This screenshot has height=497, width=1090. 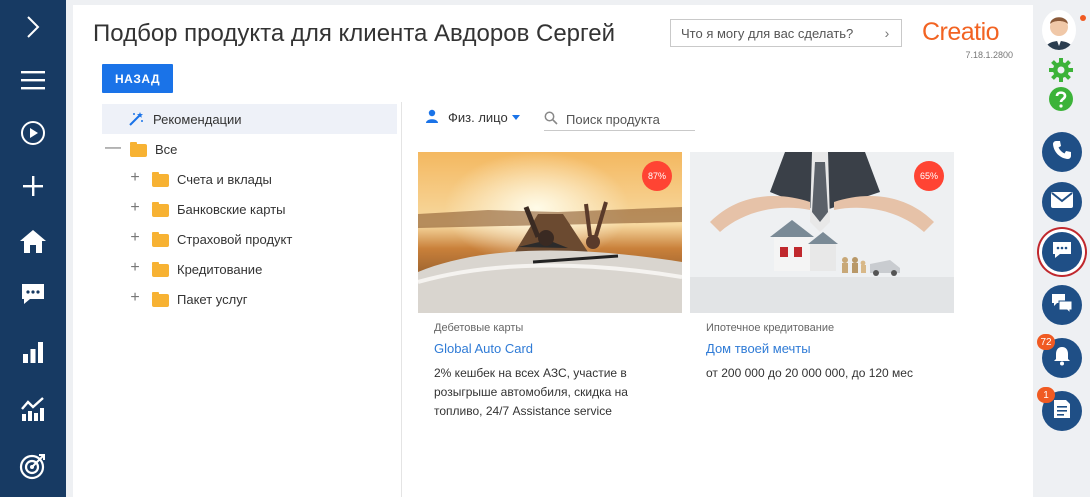 I want to click on match-percentage-badge: 65%, so click(x=929, y=176).